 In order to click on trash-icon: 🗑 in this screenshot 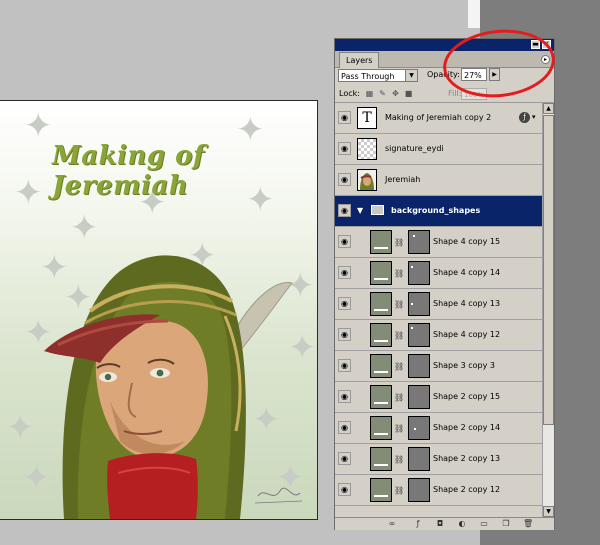, I will do `click(528, 523)`.